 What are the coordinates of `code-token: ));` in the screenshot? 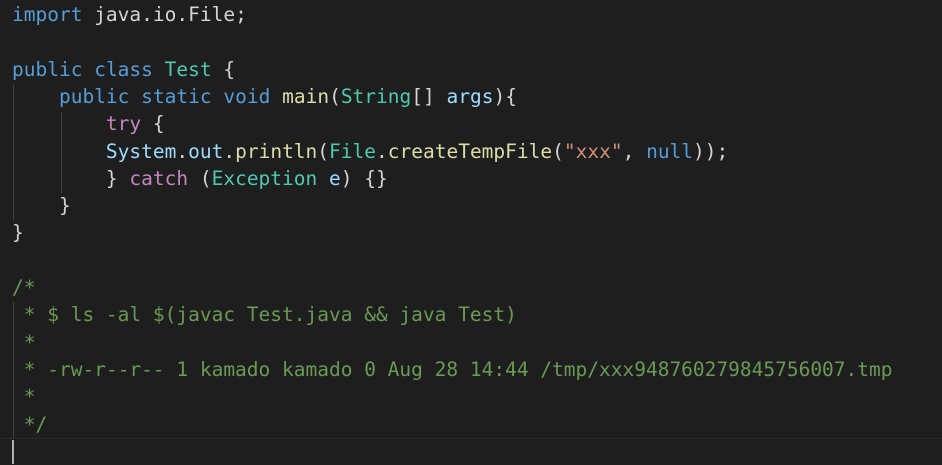 It's located at (711, 151).